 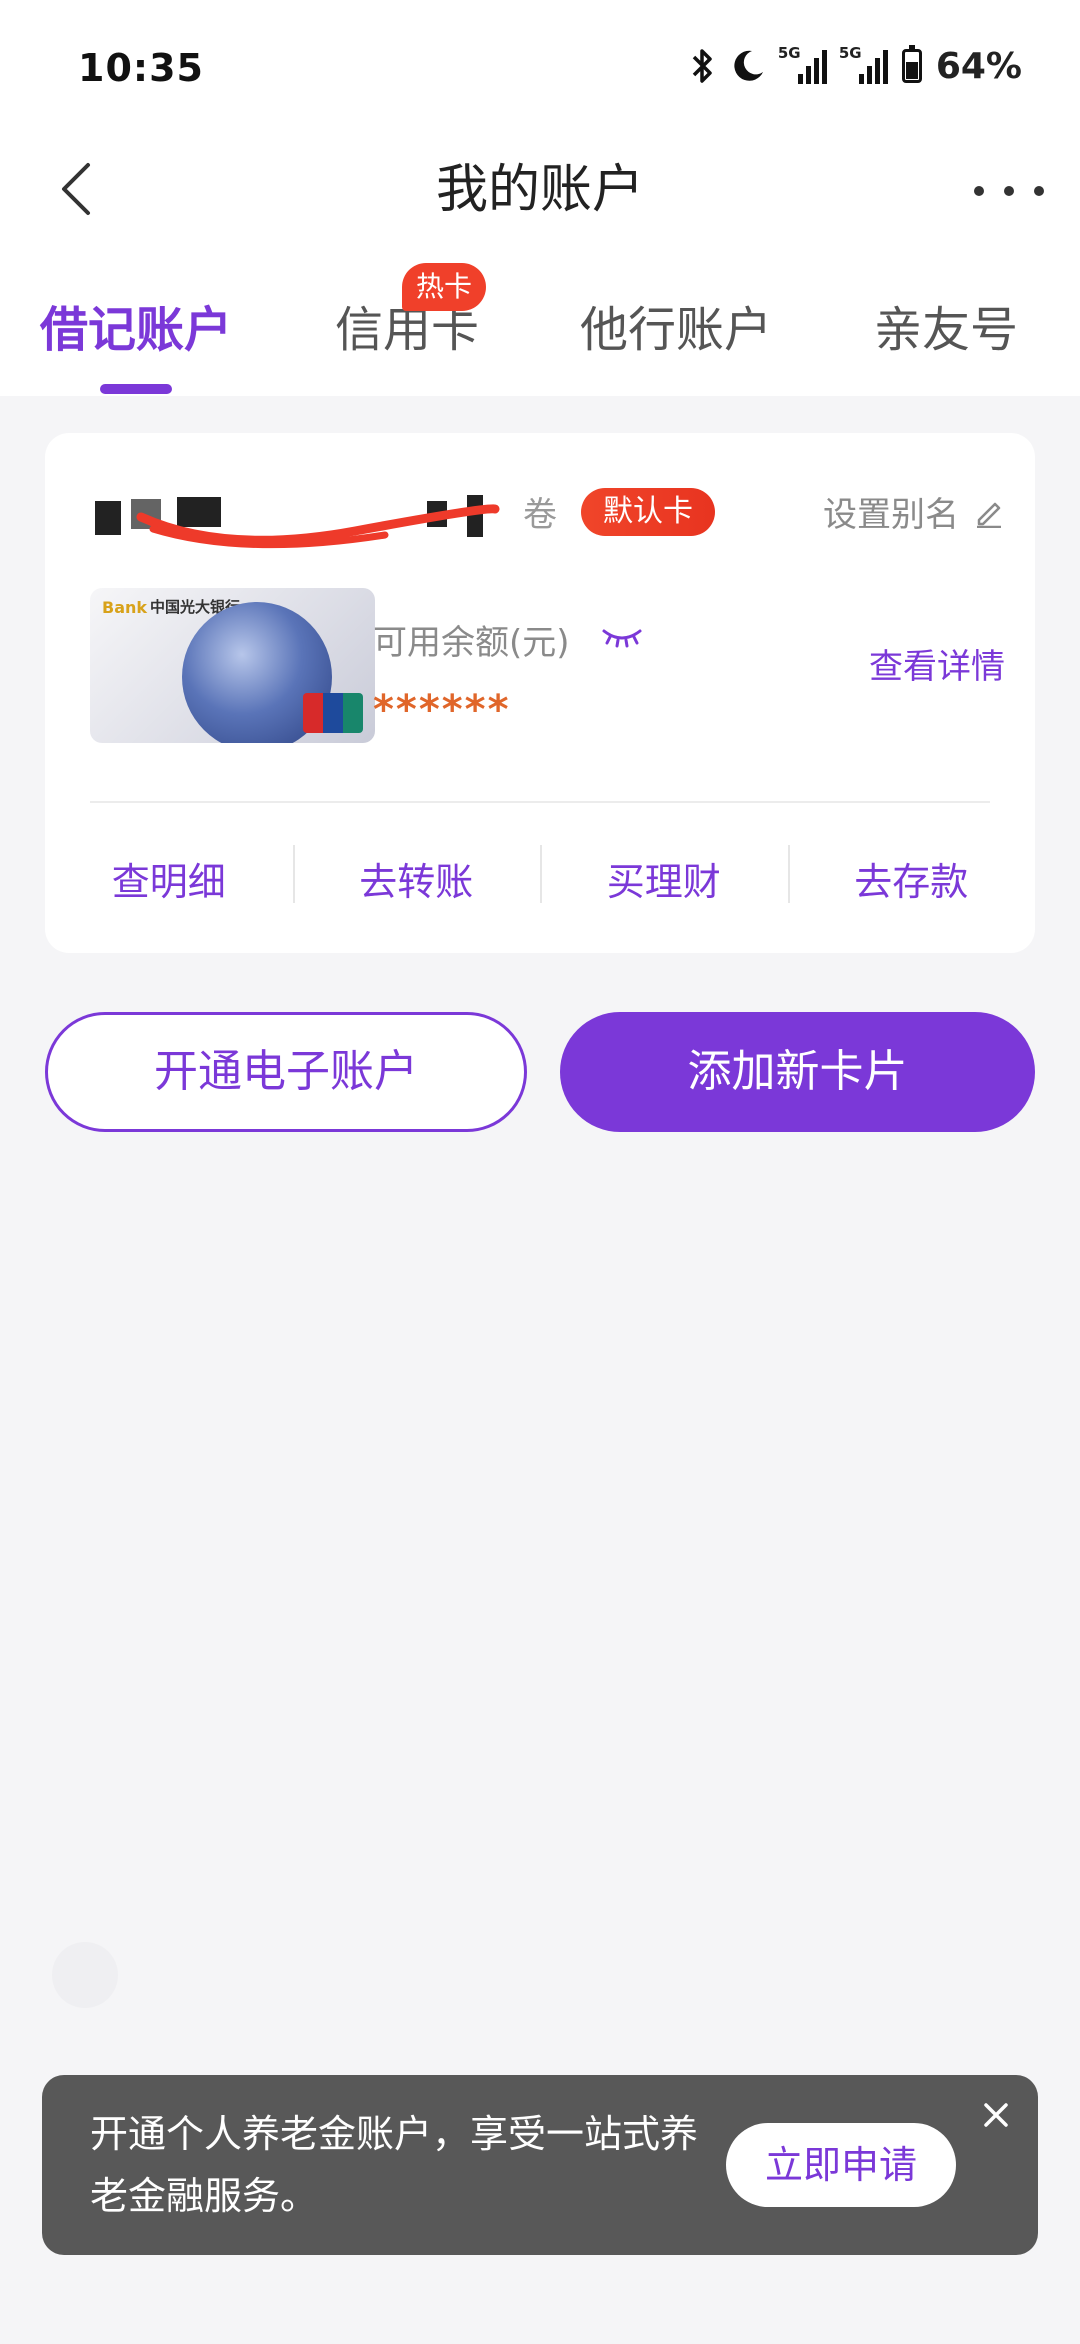 I want to click on pension-promo-banner: 开通个人养老金账户，享受一站式养老金融服务。 立即申请, so click(x=540, y=2165).